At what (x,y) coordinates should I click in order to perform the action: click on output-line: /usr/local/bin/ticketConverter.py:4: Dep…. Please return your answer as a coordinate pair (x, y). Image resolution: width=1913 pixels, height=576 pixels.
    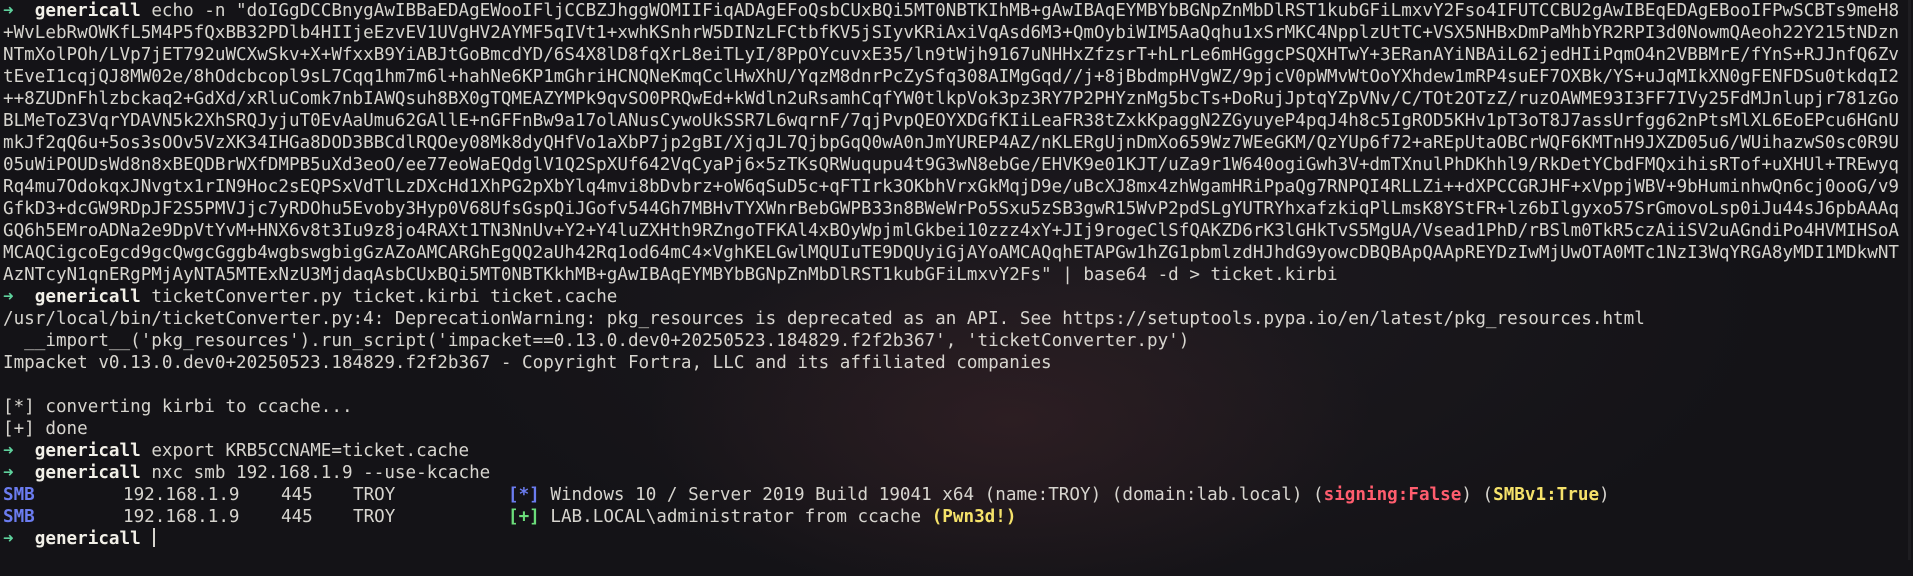
    Looking at the image, I should click on (824, 319).